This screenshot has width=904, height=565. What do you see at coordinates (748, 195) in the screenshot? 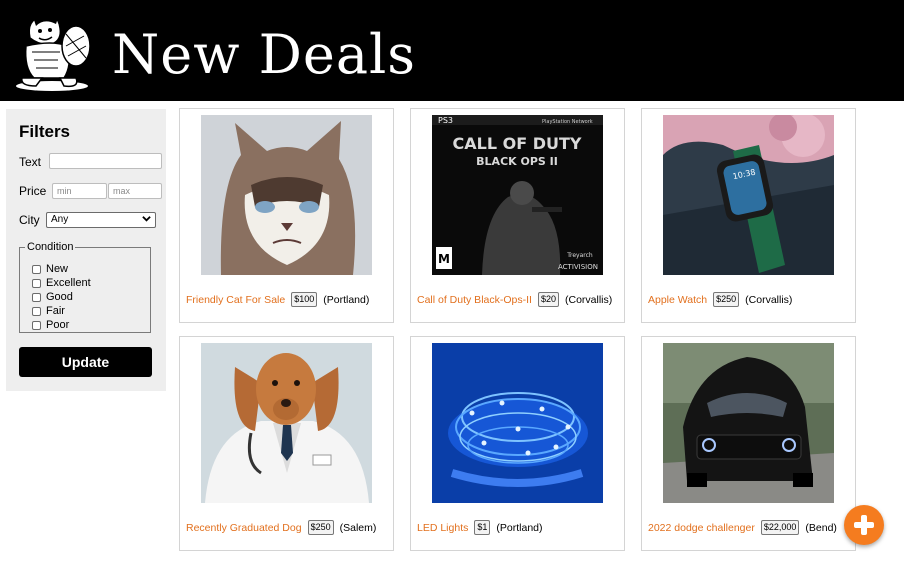
I see `listing-photo-watch: 10:38` at bounding box center [748, 195].